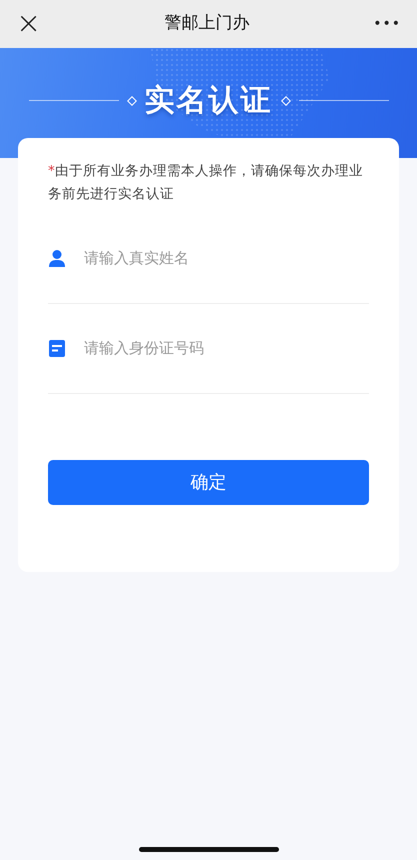  Describe the element at coordinates (225, 348) in the screenshot. I see `input-field: 请输入身份证号码` at that location.